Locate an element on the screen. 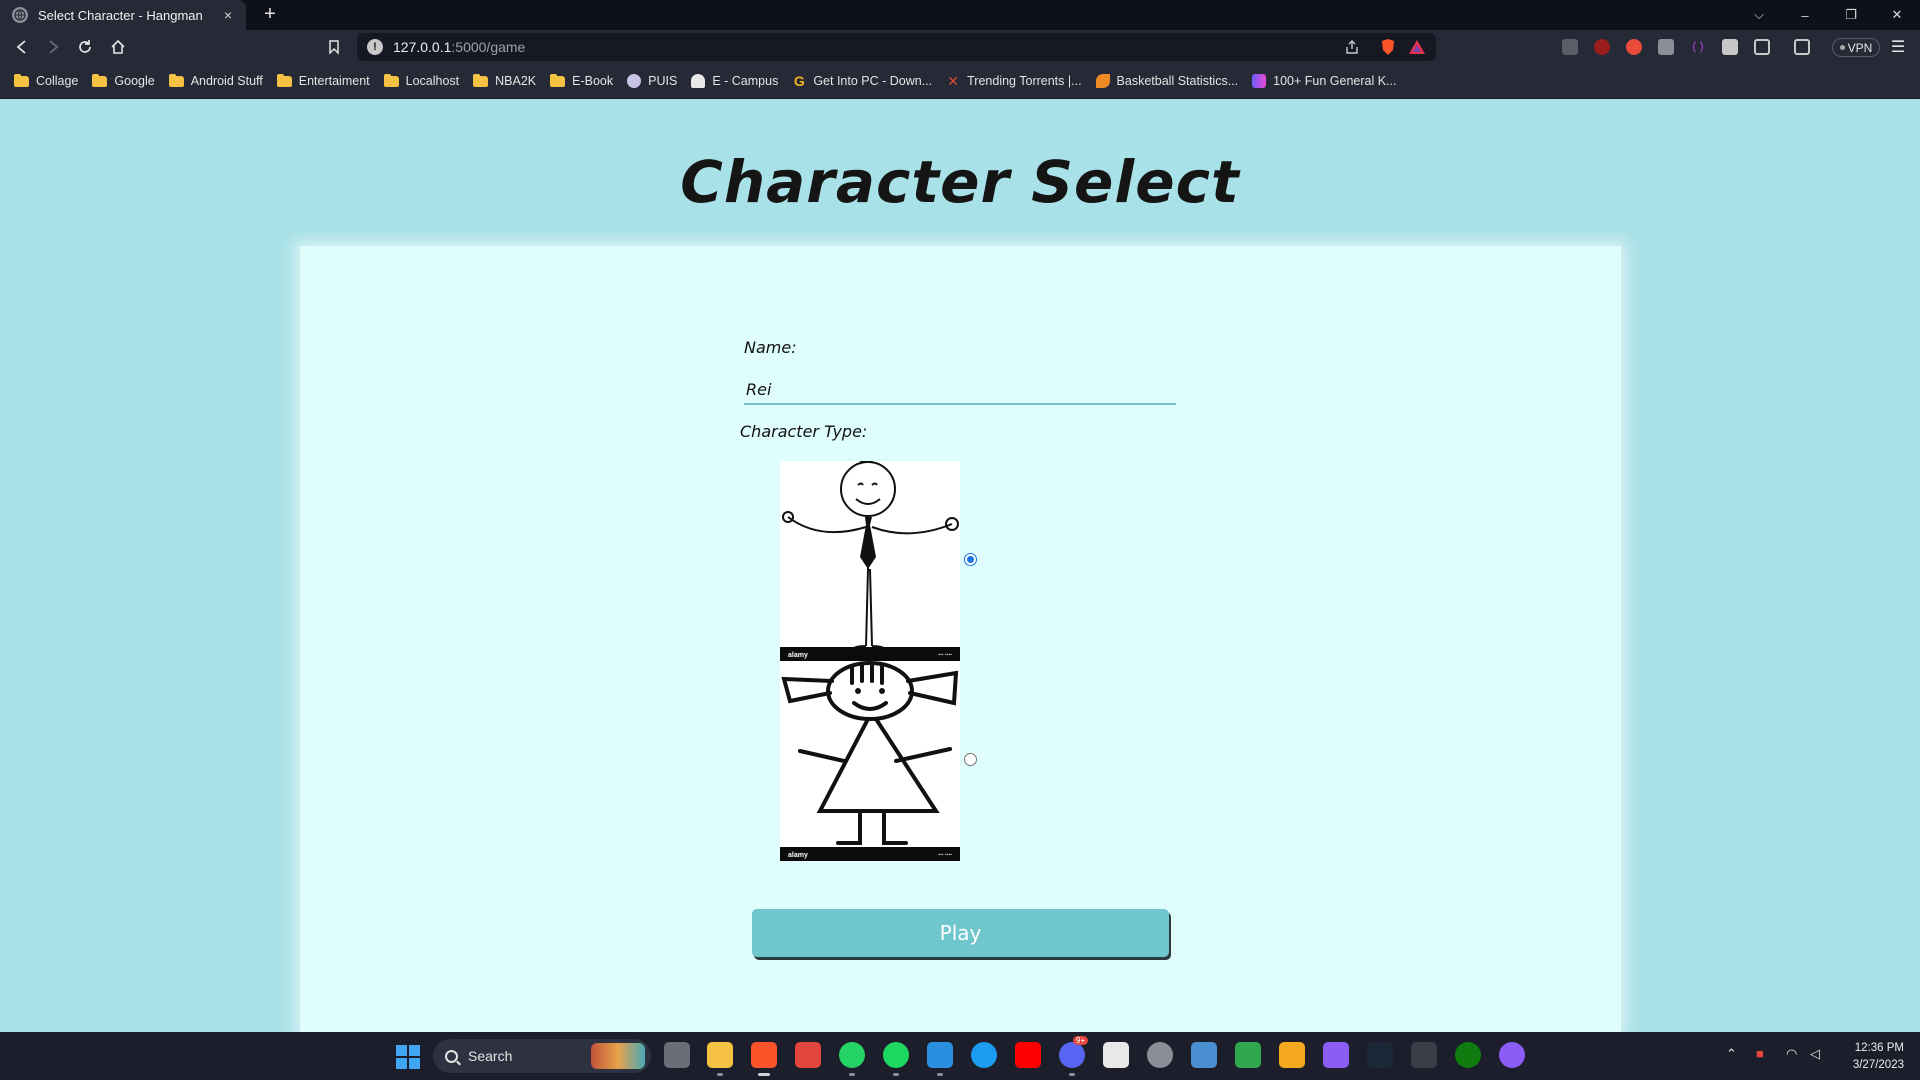 The width and height of the screenshot is (1920, 1080). vpn-button: VPN is located at coordinates (1856, 47).